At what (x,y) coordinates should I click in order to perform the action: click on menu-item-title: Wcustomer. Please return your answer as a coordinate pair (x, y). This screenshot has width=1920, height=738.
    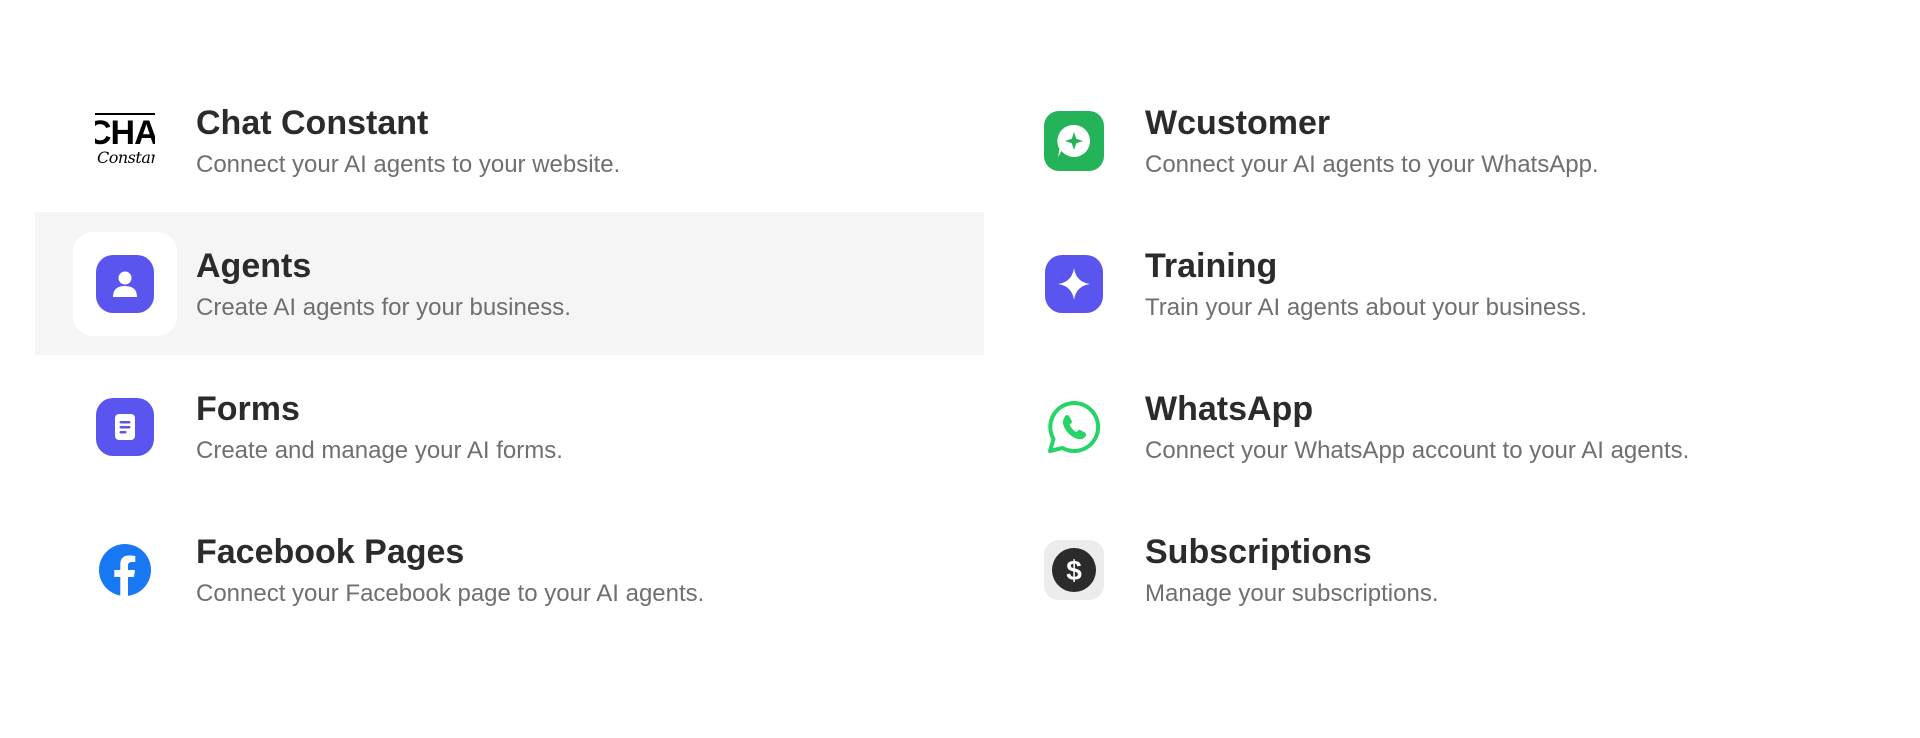
    Looking at the image, I should click on (1238, 122).